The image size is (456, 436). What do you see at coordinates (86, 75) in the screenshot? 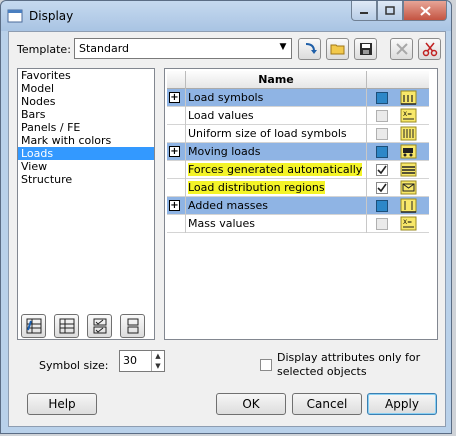
I see `category-item-favorites: Favorites` at bounding box center [86, 75].